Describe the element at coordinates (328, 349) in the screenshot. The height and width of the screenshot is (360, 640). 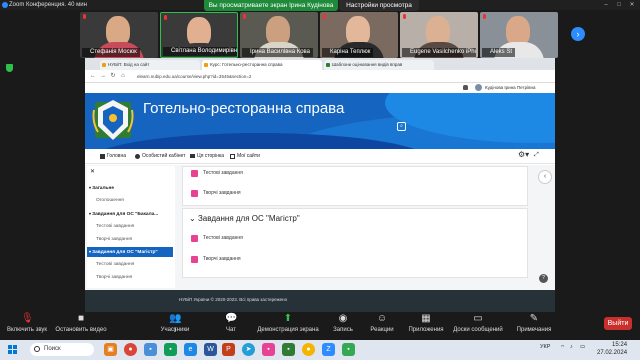
I see `zoom-icon: Z` at that location.